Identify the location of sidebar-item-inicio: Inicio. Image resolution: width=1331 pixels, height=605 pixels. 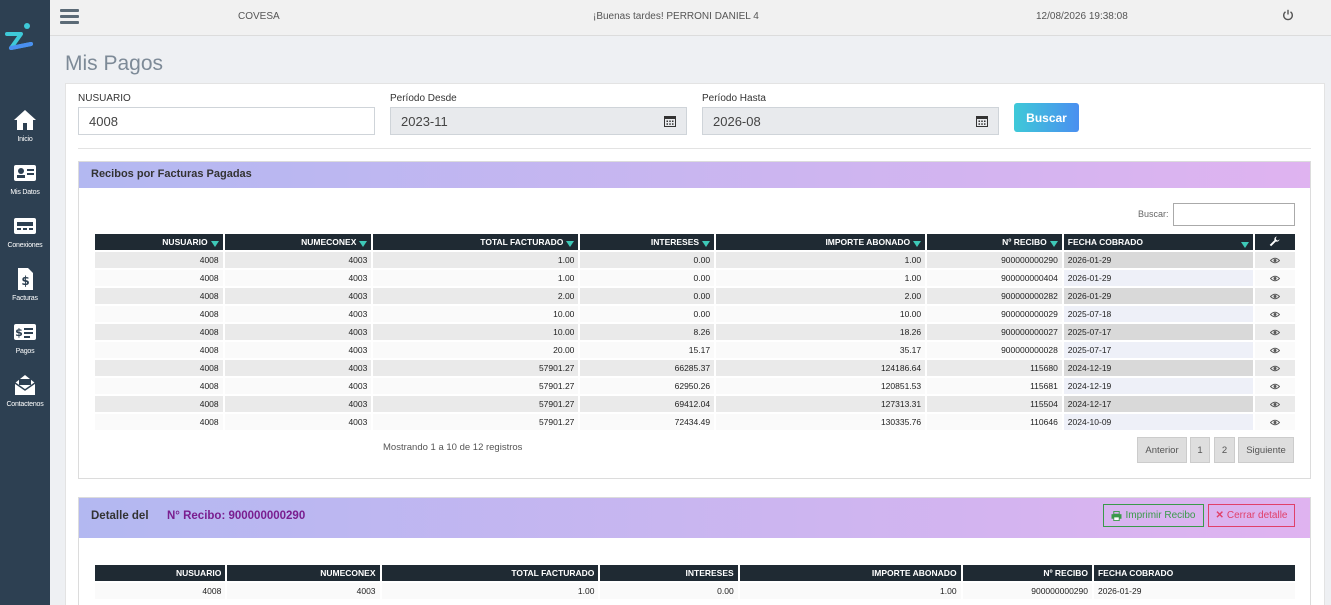
(25, 133).